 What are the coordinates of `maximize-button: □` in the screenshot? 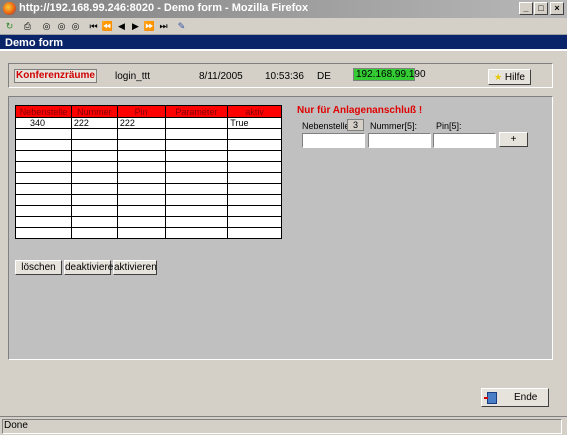 It's located at (541, 8).